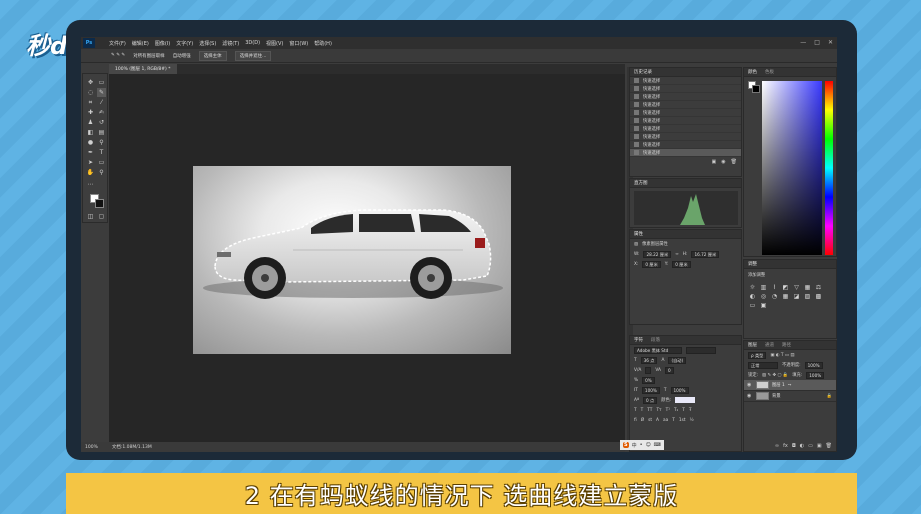 Image resolution: width=921 pixels, height=514 pixels. Describe the element at coordinates (690, 410) in the screenshot. I see `strikethrough-icon: Ŧ` at that location.